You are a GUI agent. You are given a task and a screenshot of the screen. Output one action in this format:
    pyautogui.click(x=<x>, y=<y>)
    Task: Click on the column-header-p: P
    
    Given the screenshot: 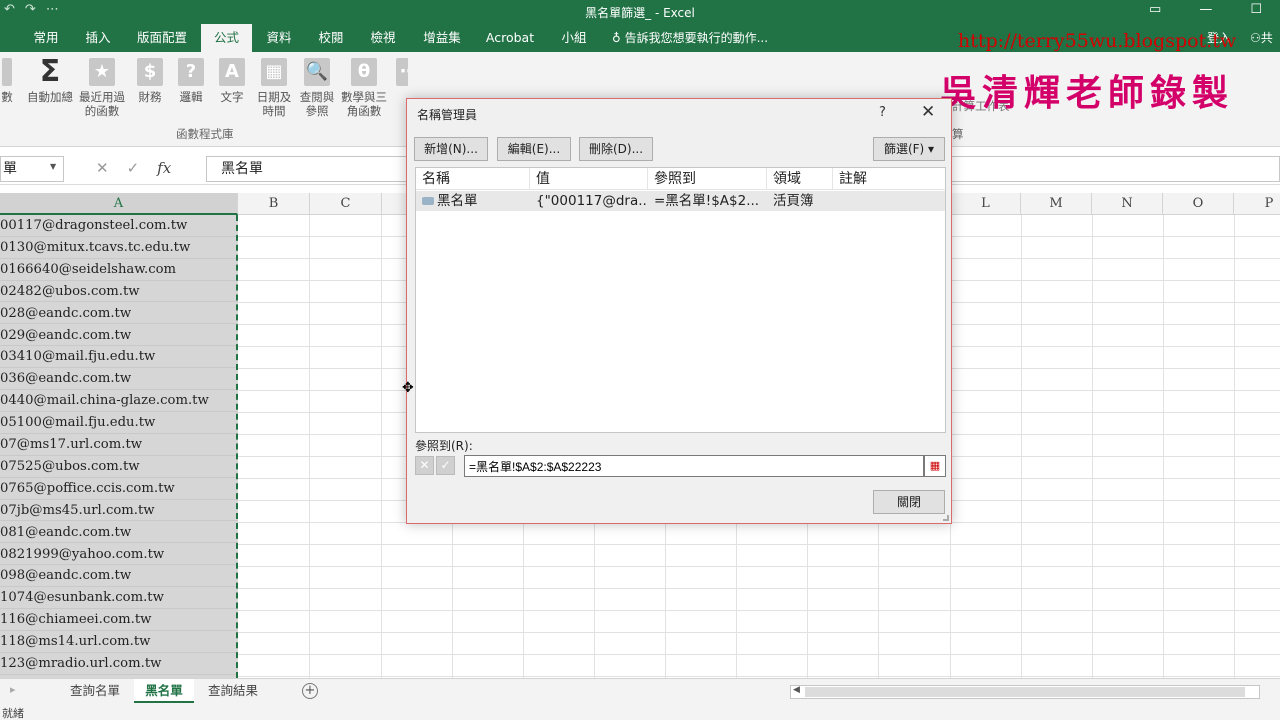 What is the action you would take?
    pyautogui.click(x=1257, y=204)
    